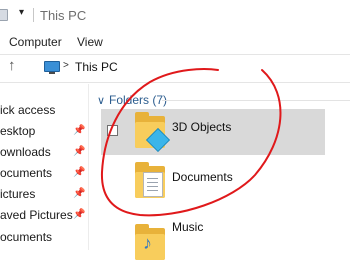 The width and height of the screenshot is (350, 260). What do you see at coordinates (175, 82) in the screenshot?
I see `address-divider` at bounding box center [175, 82].